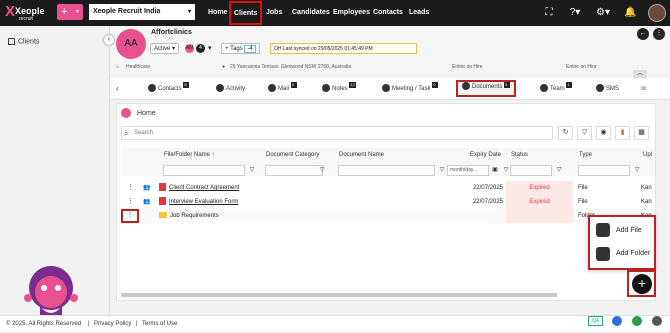 The height and width of the screenshot is (333, 670). Describe the element at coordinates (575, 13) in the screenshot. I see `help-icon: ?▾` at that location.